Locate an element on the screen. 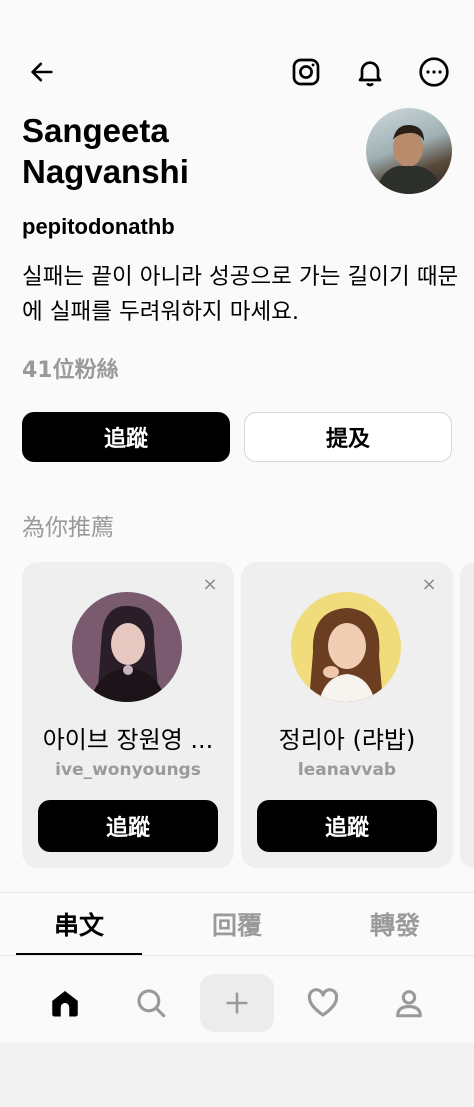 The image size is (474, 1107). nav-home is located at coordinates (65, 1003).